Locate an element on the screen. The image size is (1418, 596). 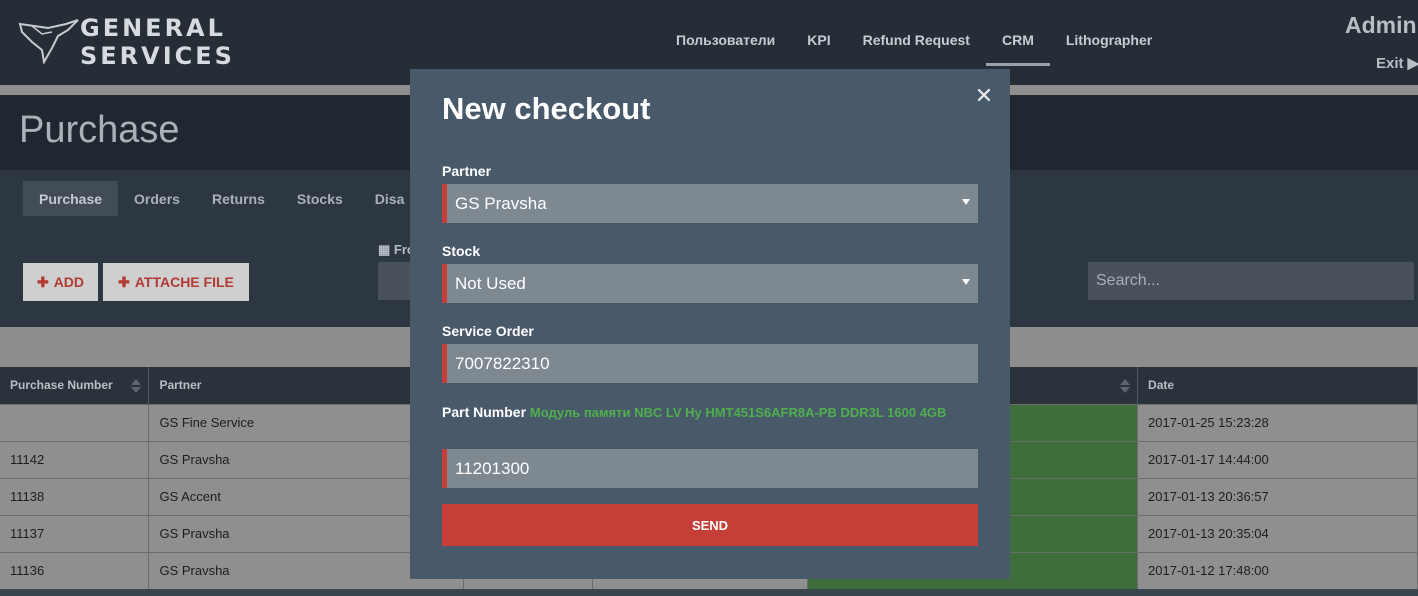
tab-purchase: Purchase is located at coordinates (71, 198).